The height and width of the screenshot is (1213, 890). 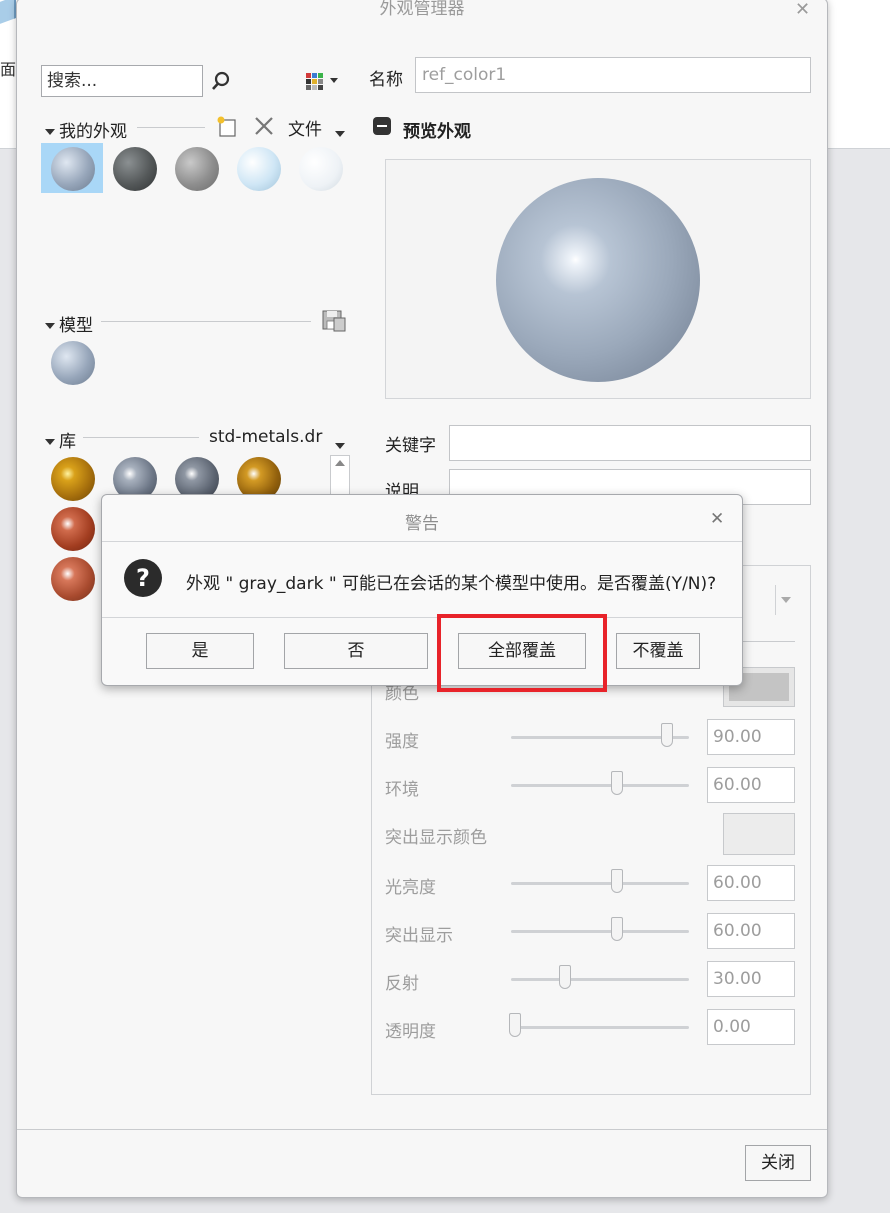 What do you see at coordinates (323, 83) in the screenshot?
I see `palette-icon` at bounding box center [323, 83].